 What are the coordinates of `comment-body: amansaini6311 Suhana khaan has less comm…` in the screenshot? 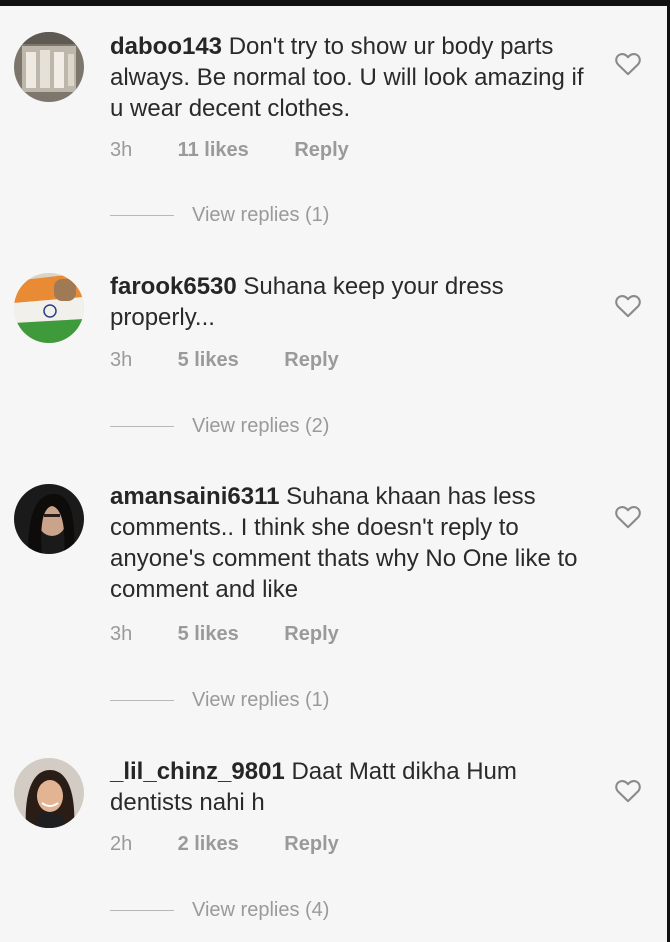 It's located at (355, 543).